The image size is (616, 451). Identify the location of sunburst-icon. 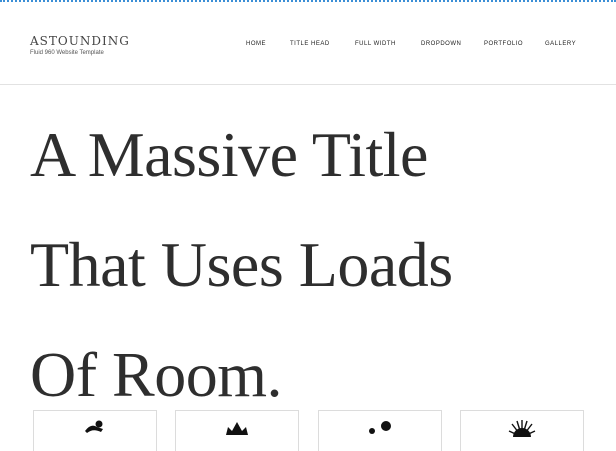
(522, 428).